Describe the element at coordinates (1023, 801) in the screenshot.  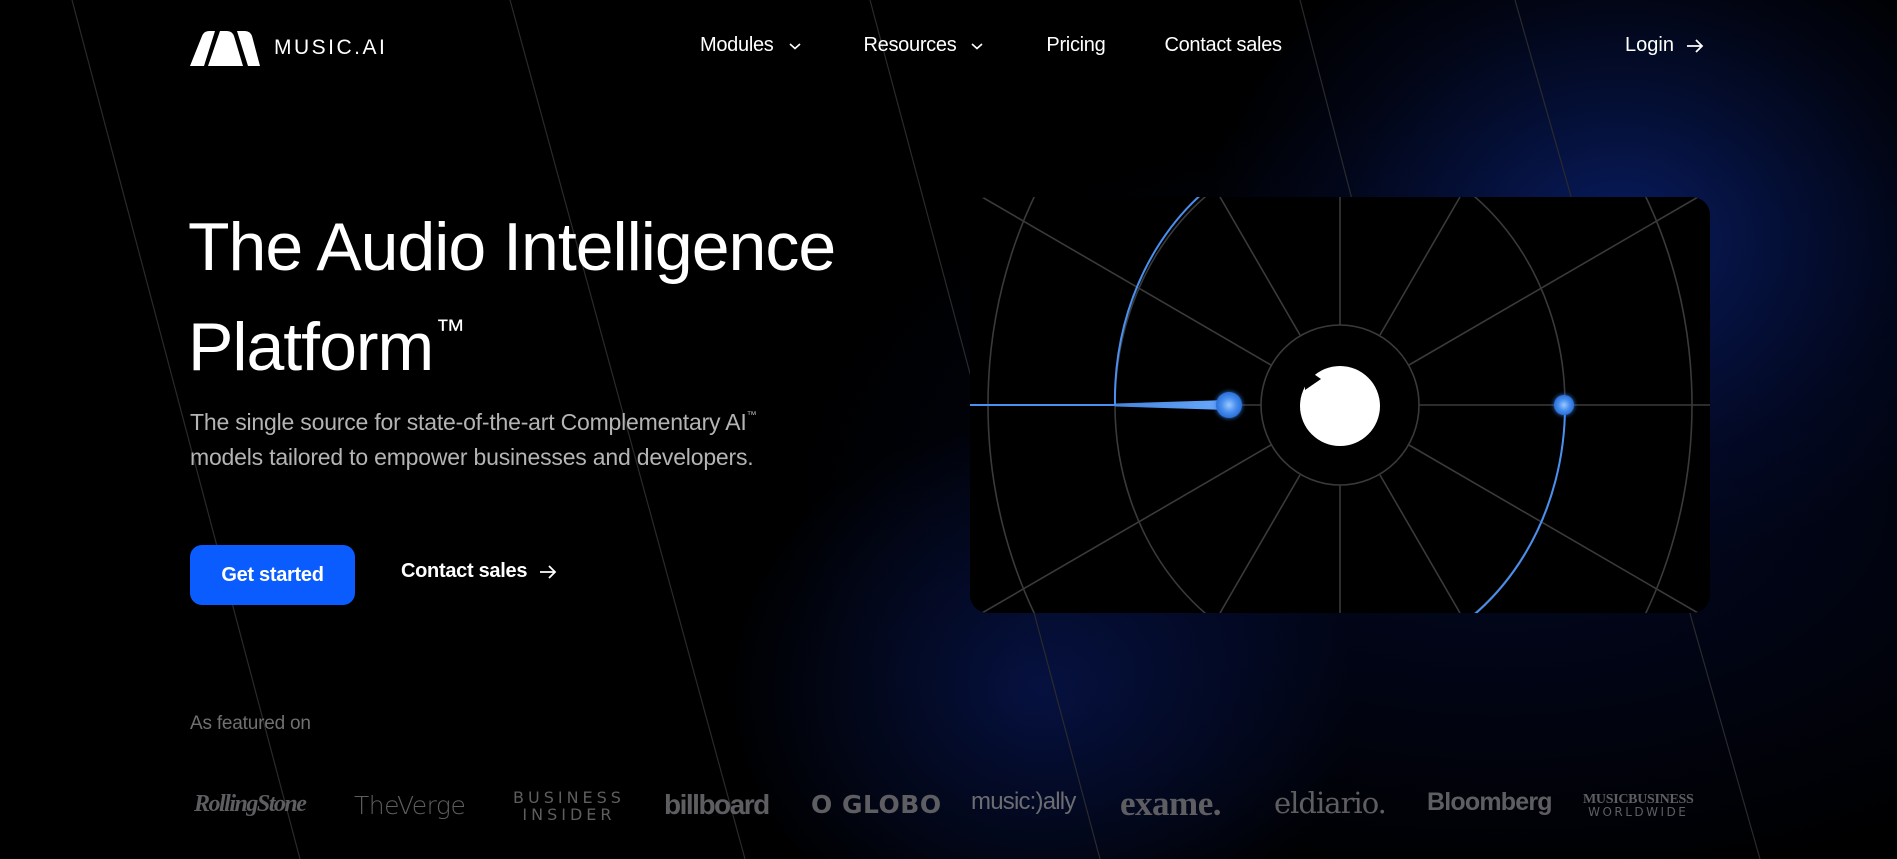
I see `music-ally-logo: music:)ally` at that location.